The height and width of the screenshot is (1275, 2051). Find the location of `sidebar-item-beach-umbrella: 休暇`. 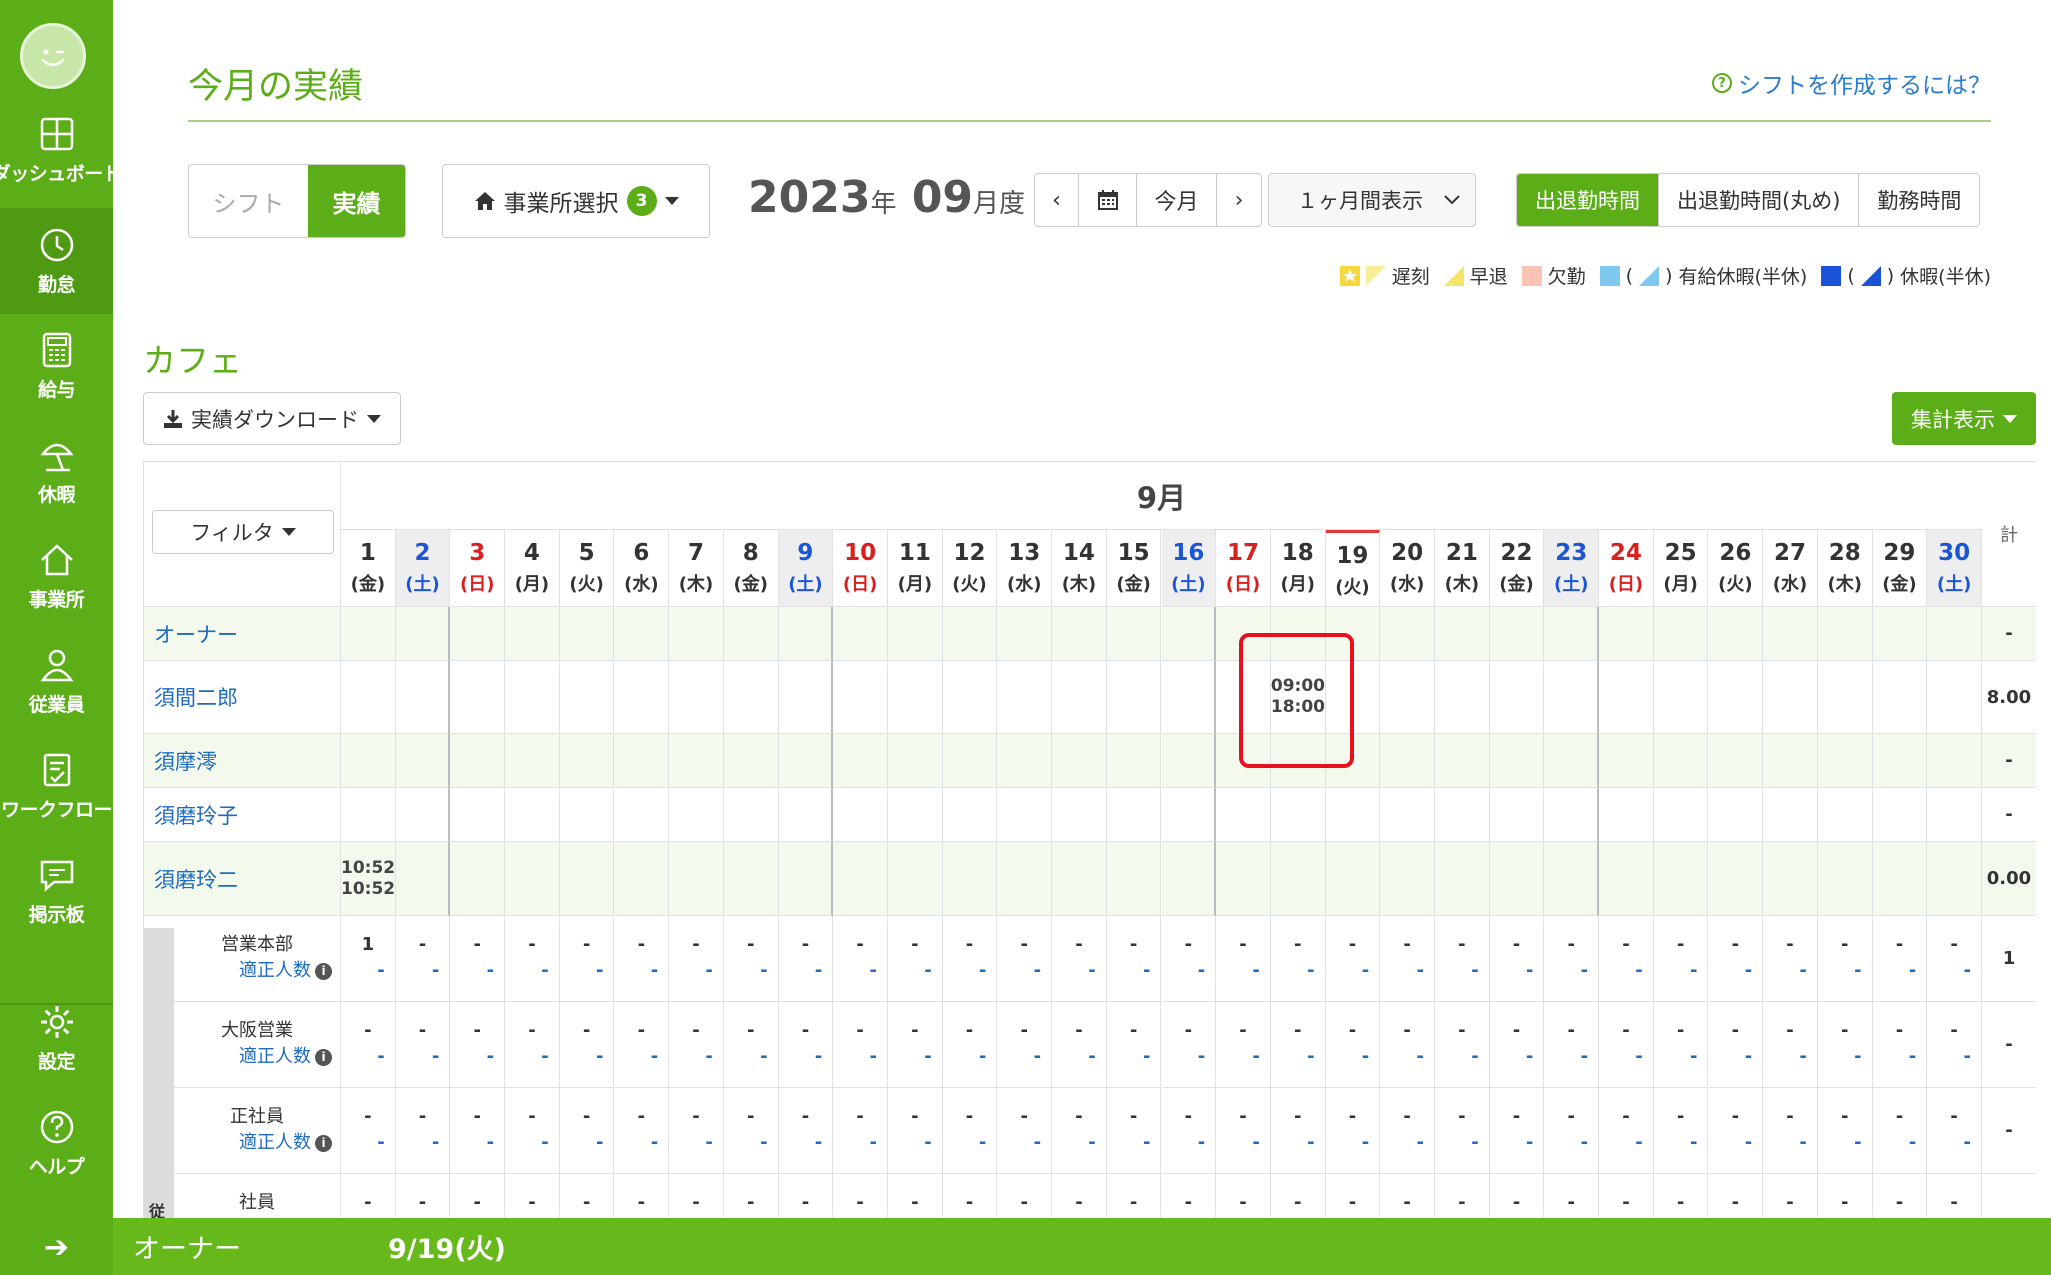

sidebar-item-beach-umbrella: 休暇 is located at coordinates (56, 471).